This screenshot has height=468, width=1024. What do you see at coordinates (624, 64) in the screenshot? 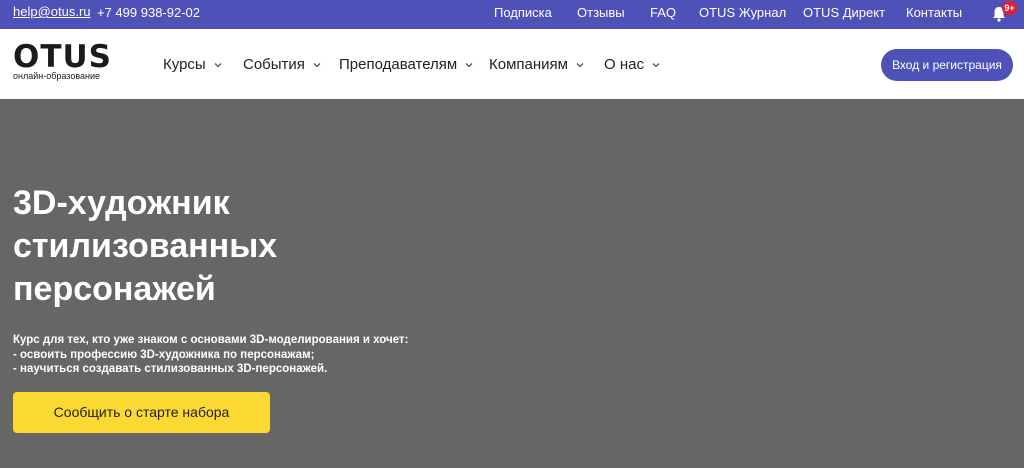
I see `nav-about-label: О нас` at bounding box center [624, 64].